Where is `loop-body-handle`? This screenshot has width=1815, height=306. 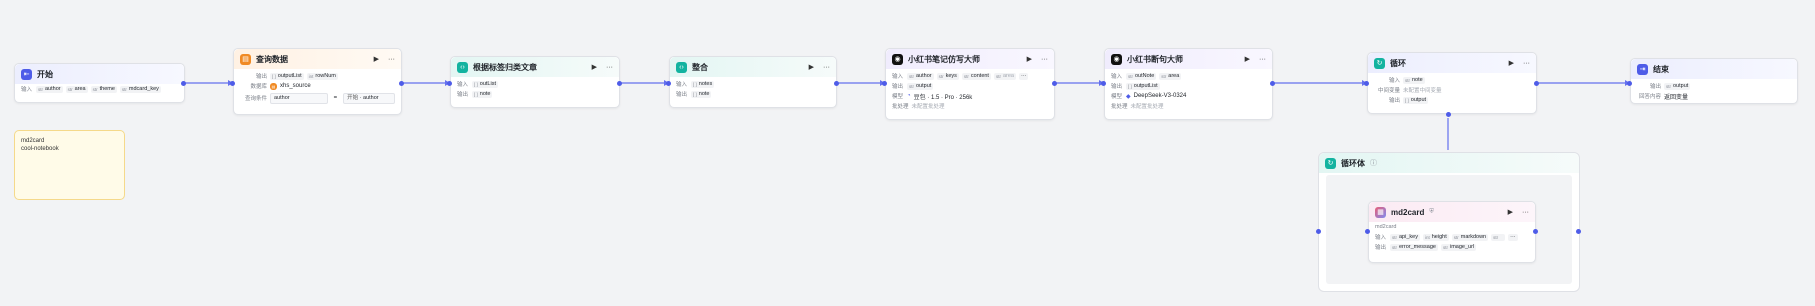
loop-body-handle is located at coordinates (1448, 114).